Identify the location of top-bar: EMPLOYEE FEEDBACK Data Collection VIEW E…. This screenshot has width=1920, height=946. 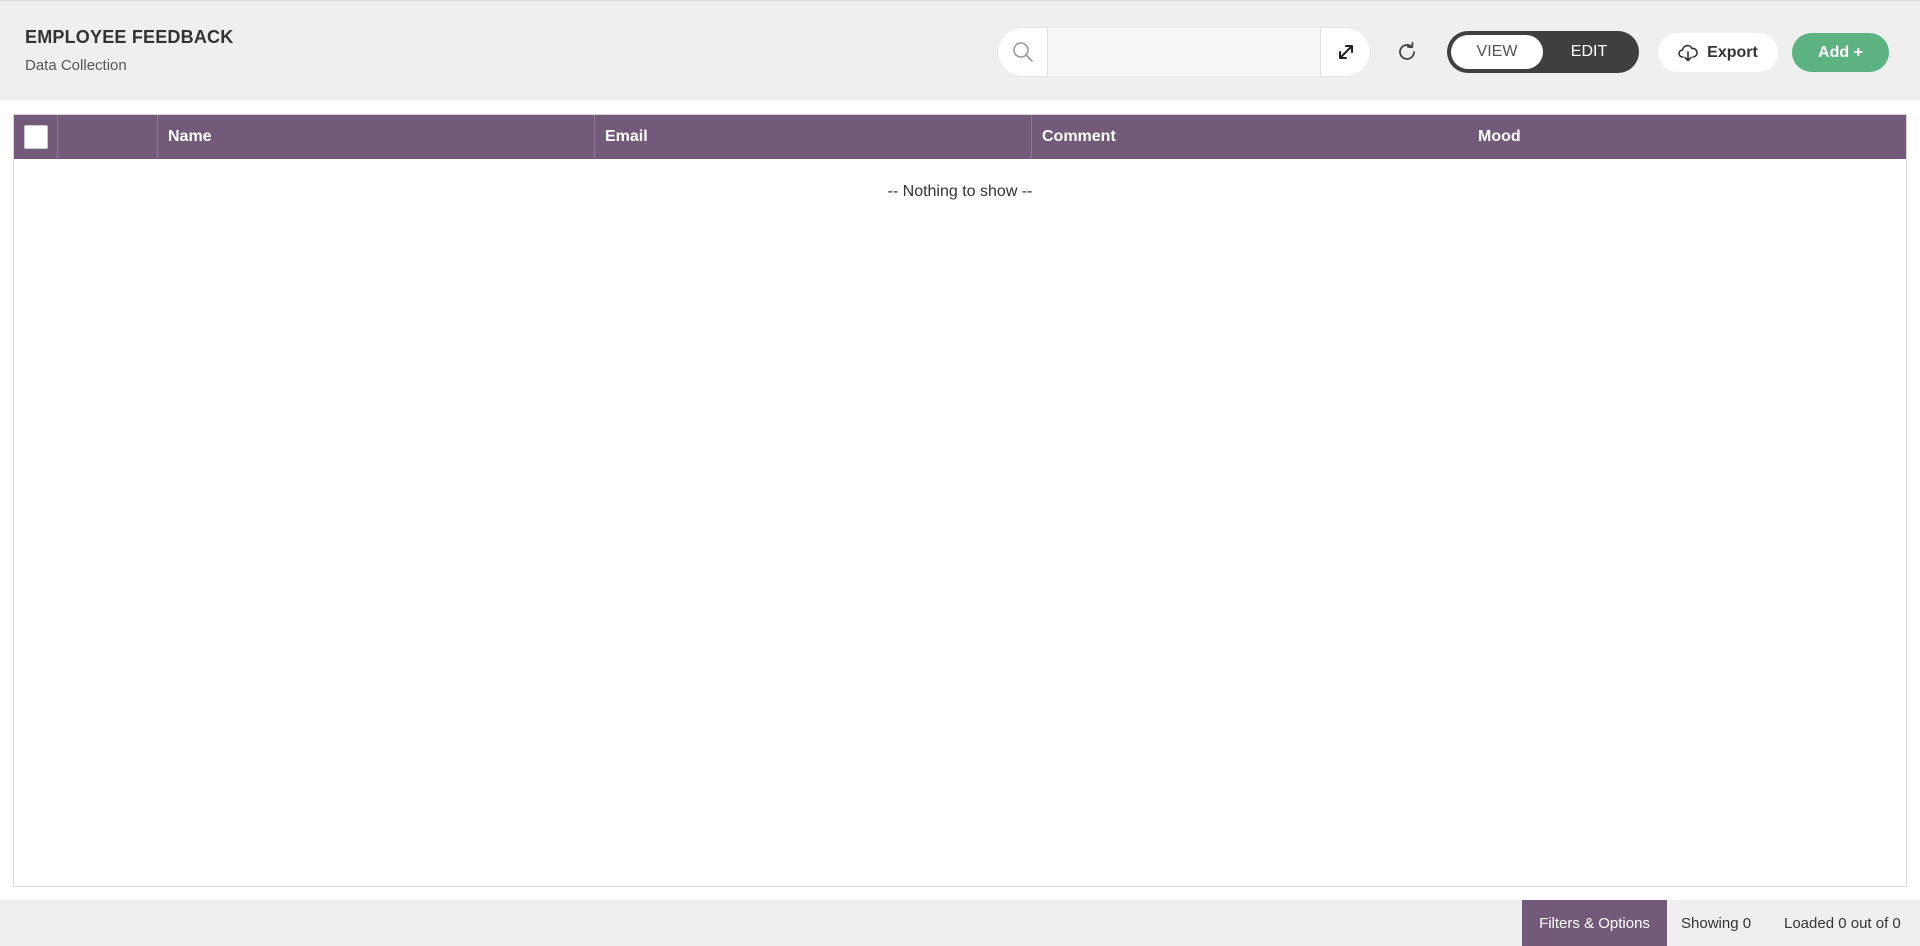
(960, 50).